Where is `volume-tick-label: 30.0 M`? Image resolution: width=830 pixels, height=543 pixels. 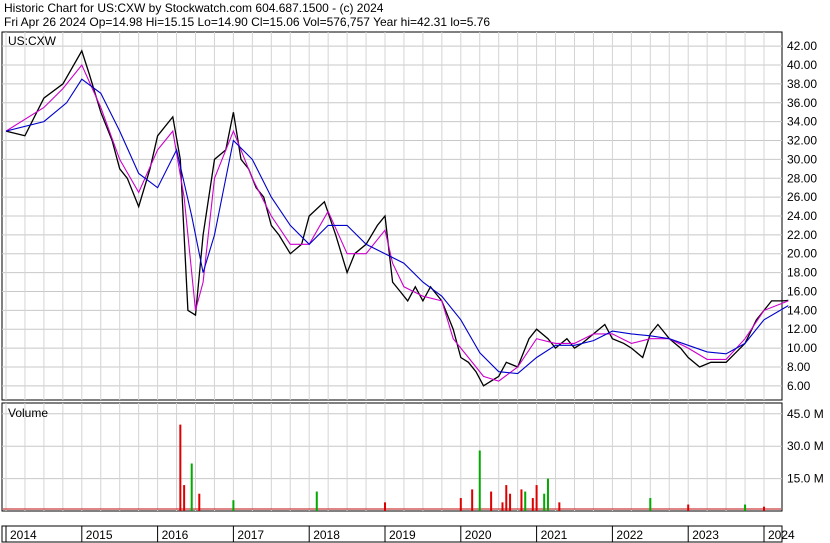
volume-tick-label: 30.0 M is located at coordinates (805, 446).